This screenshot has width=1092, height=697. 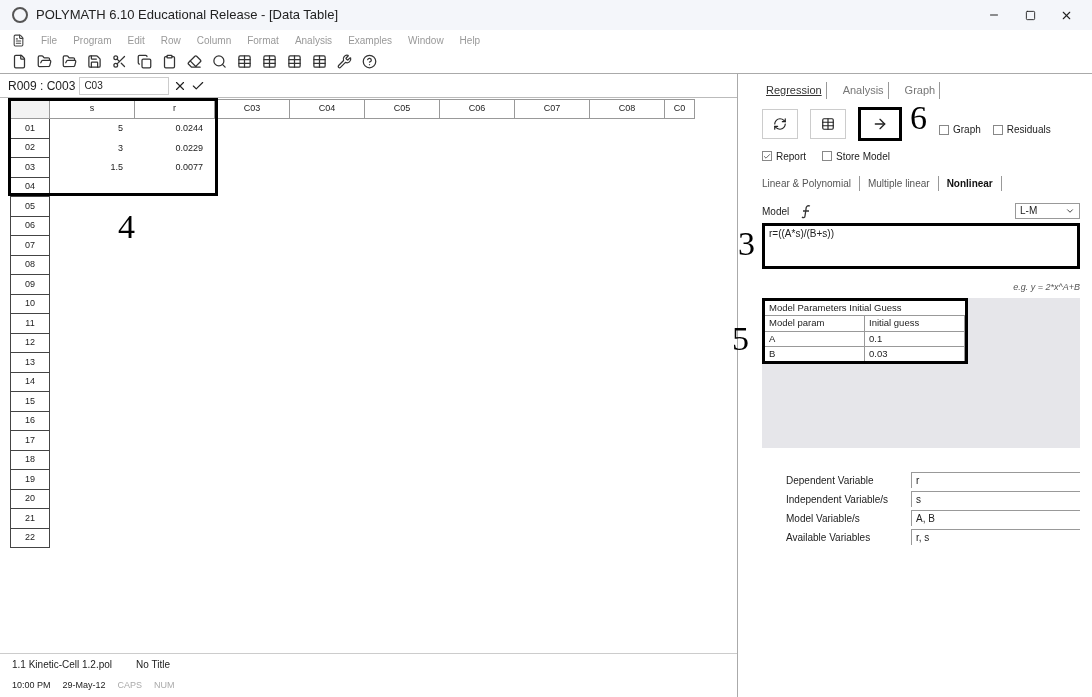 What do you see at coordinates (838, 499) in the screenshot?
I see `variable-label: Independent Variable/s` at bounding box center [838, 499].